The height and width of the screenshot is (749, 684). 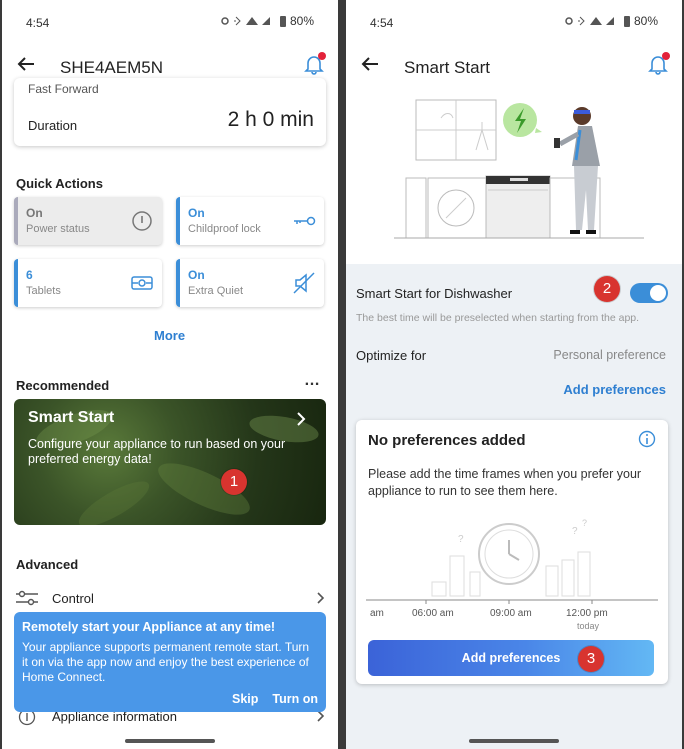 I want to click on step-badge-3: 3, so click(x=591, y=659).